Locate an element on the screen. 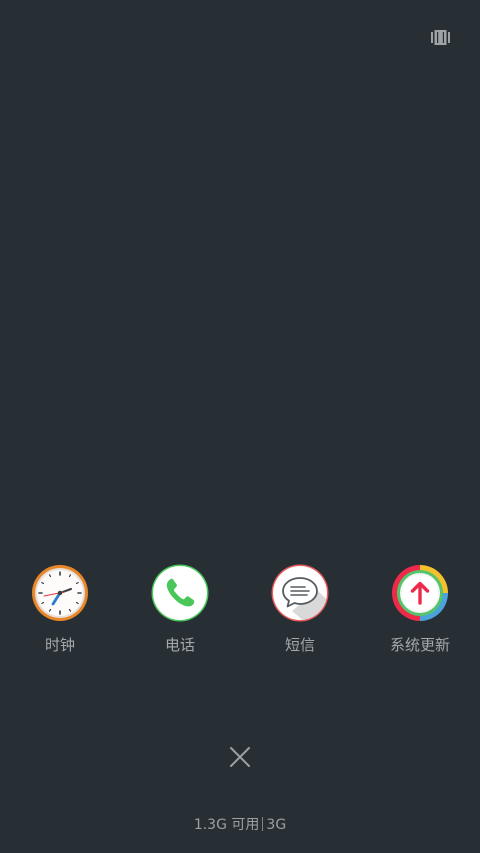 This screenshot has height=853, width=480. memory-status: 1.3G 可用 3G is located at coordinates (240, 825).